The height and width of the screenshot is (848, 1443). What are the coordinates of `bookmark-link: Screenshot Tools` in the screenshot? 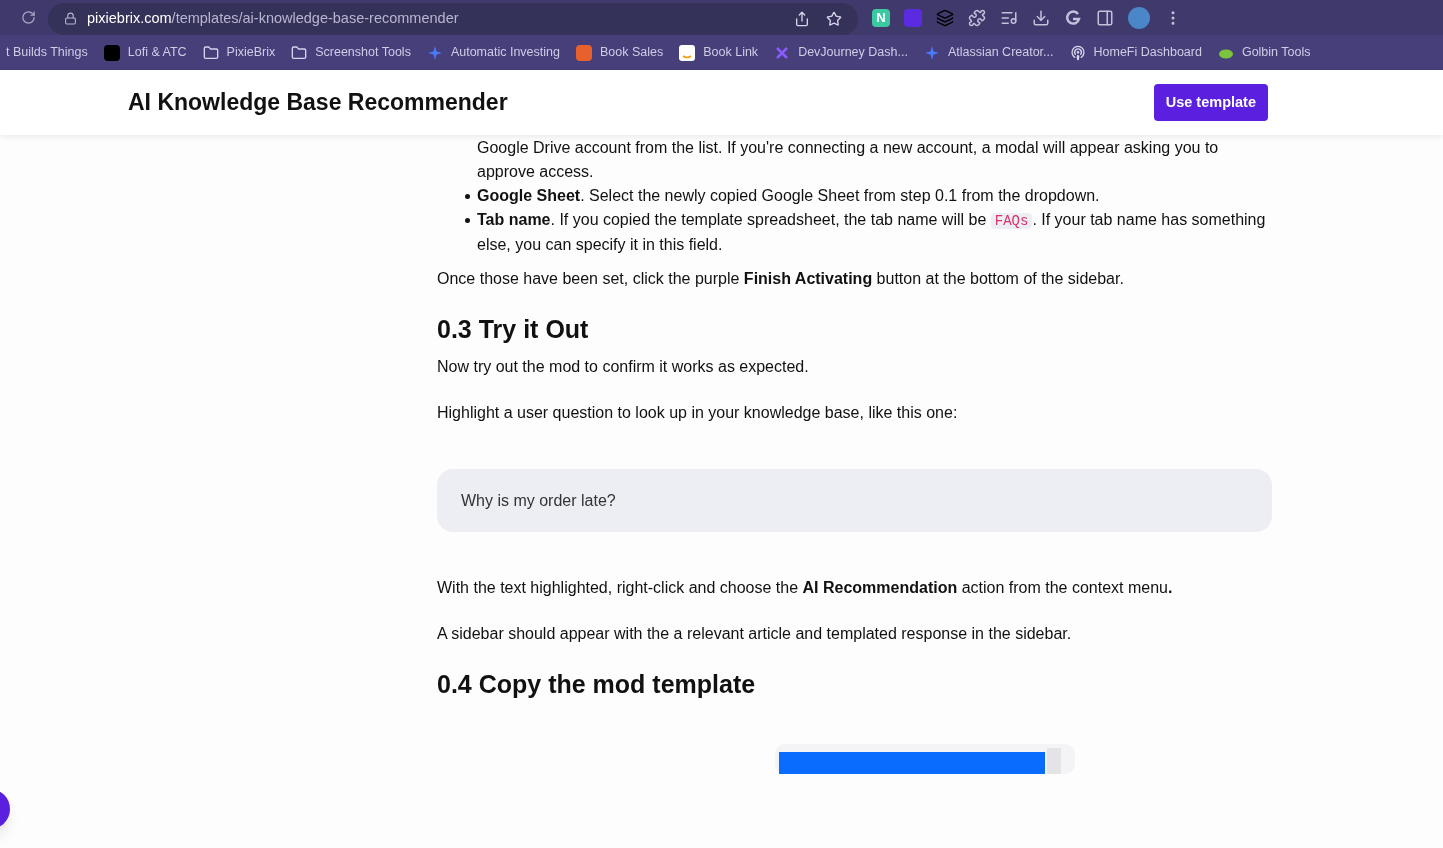 It's located at (351, 52).